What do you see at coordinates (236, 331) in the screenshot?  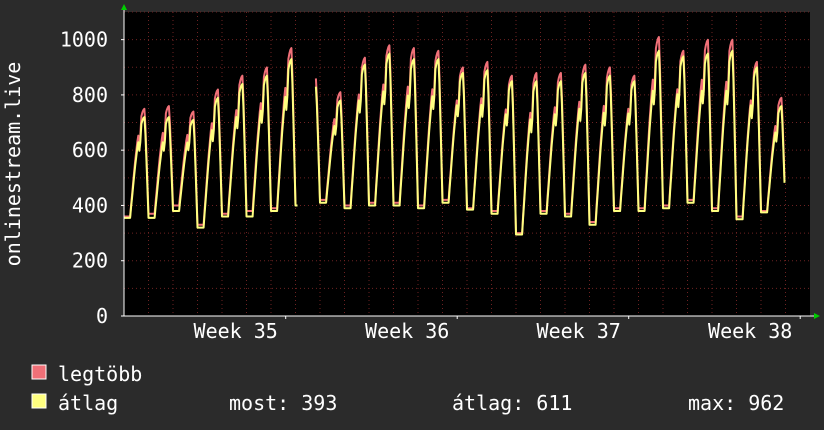 I see `x-tick-label: Week 35` at bounding box center [236, 331].